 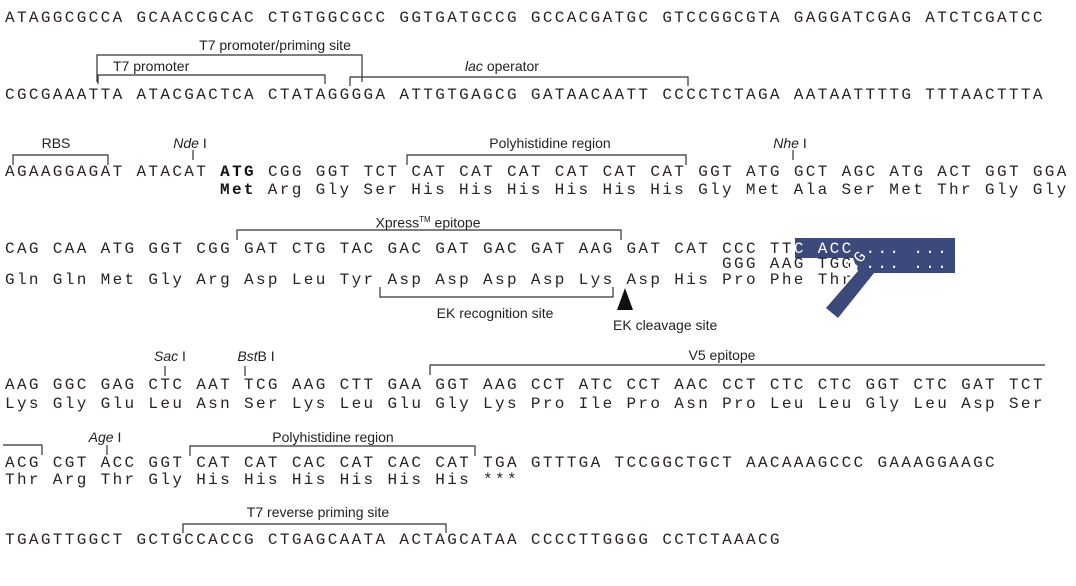 I want to click on topo-overhang-highlight, so click(x=875, y=278).